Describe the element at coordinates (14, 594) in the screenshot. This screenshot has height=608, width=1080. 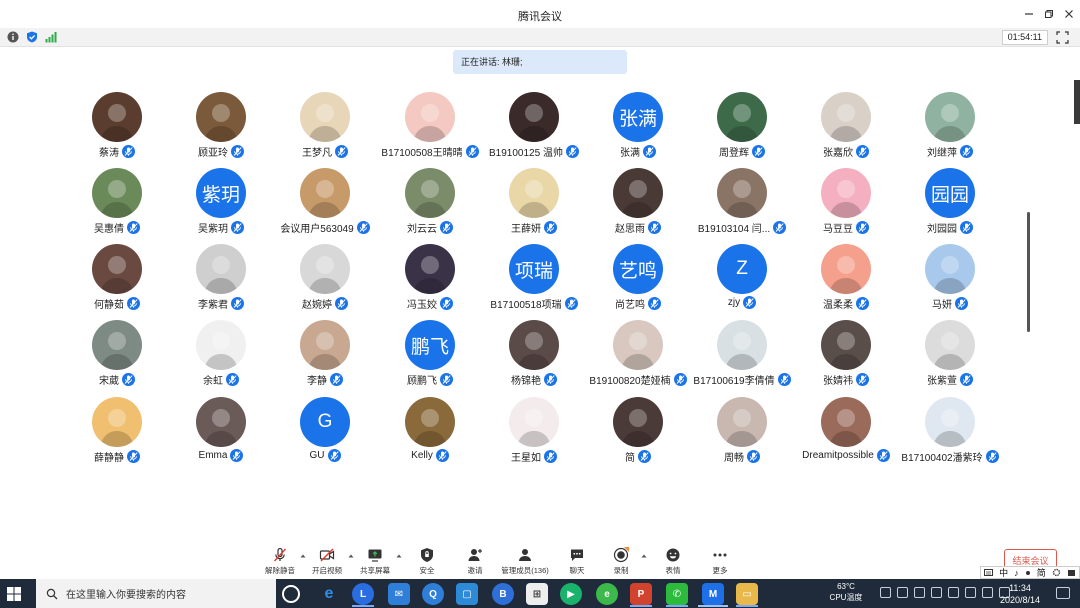
I see `windows-start-icon` at that location.